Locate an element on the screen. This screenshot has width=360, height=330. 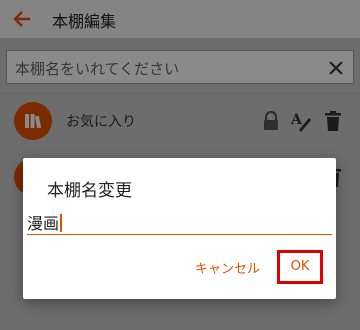
dialog-title: 本棚名変更 is located at coordinates (89, 191).